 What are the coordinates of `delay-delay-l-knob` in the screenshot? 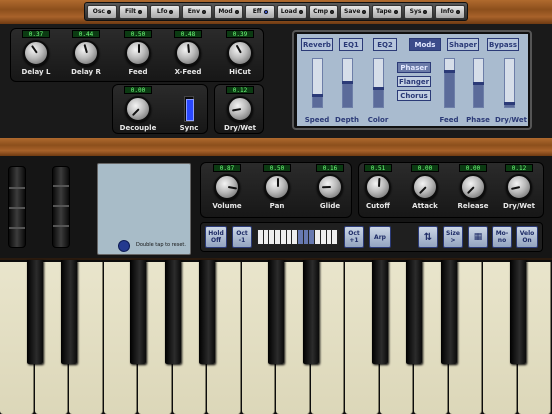 It's located at (36, 53).